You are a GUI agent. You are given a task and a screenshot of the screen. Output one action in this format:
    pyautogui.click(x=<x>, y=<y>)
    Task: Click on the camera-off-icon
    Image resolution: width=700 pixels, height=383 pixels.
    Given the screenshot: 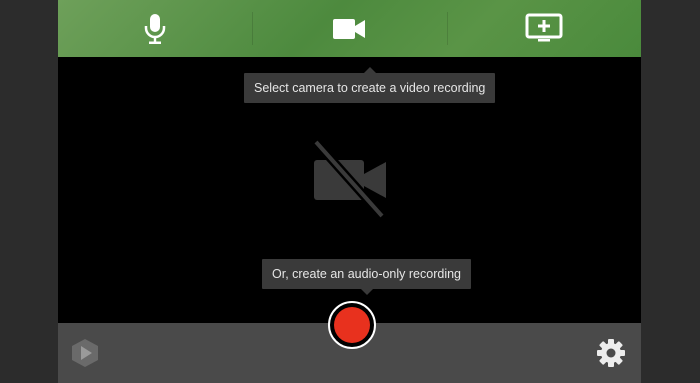 What is the action you would take?
    pyautogui.click(x=350, y=182)
    